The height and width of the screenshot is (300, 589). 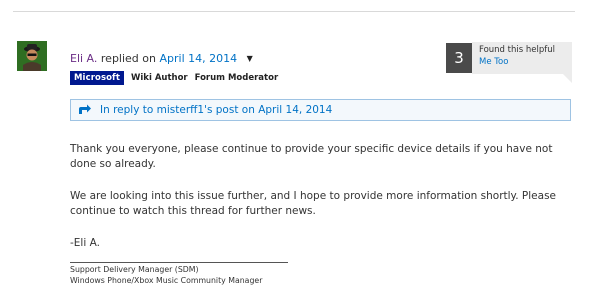 What do you see at coordinates (294, 11) in the screenshot?
I see `top-divider` at bounding box center [294, 11].